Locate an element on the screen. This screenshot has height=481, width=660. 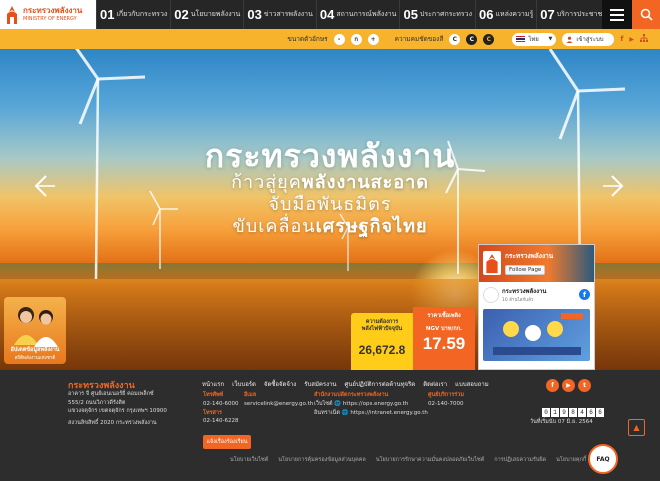
nav-label: เกี่ยวกับกระทรวง is located at coordinates (142, 14).